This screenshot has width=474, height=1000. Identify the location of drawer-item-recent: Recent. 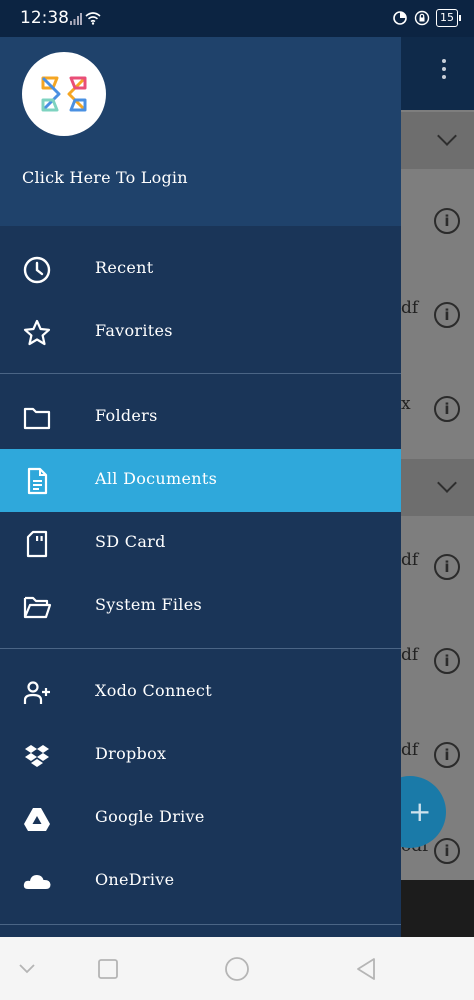
(200, 269).